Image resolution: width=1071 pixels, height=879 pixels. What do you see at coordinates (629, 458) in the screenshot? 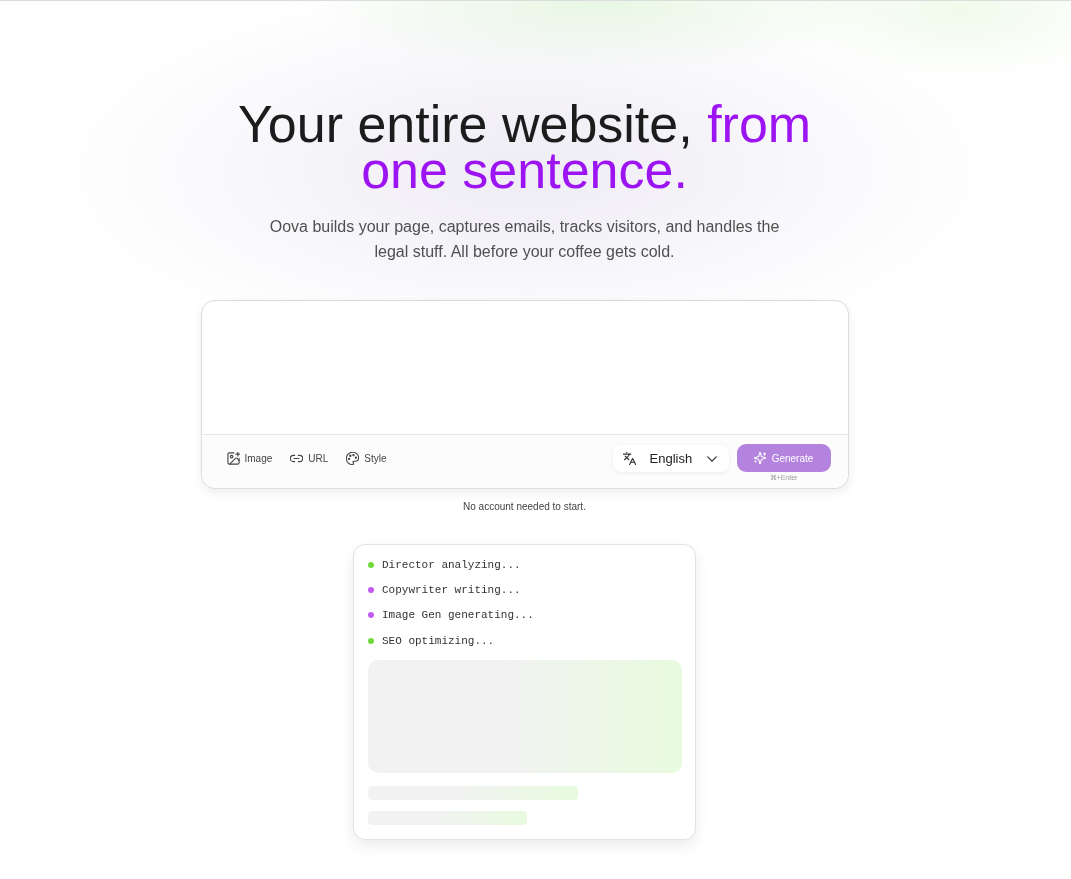
I see `translate-icon` at bounding box center [629, 458].